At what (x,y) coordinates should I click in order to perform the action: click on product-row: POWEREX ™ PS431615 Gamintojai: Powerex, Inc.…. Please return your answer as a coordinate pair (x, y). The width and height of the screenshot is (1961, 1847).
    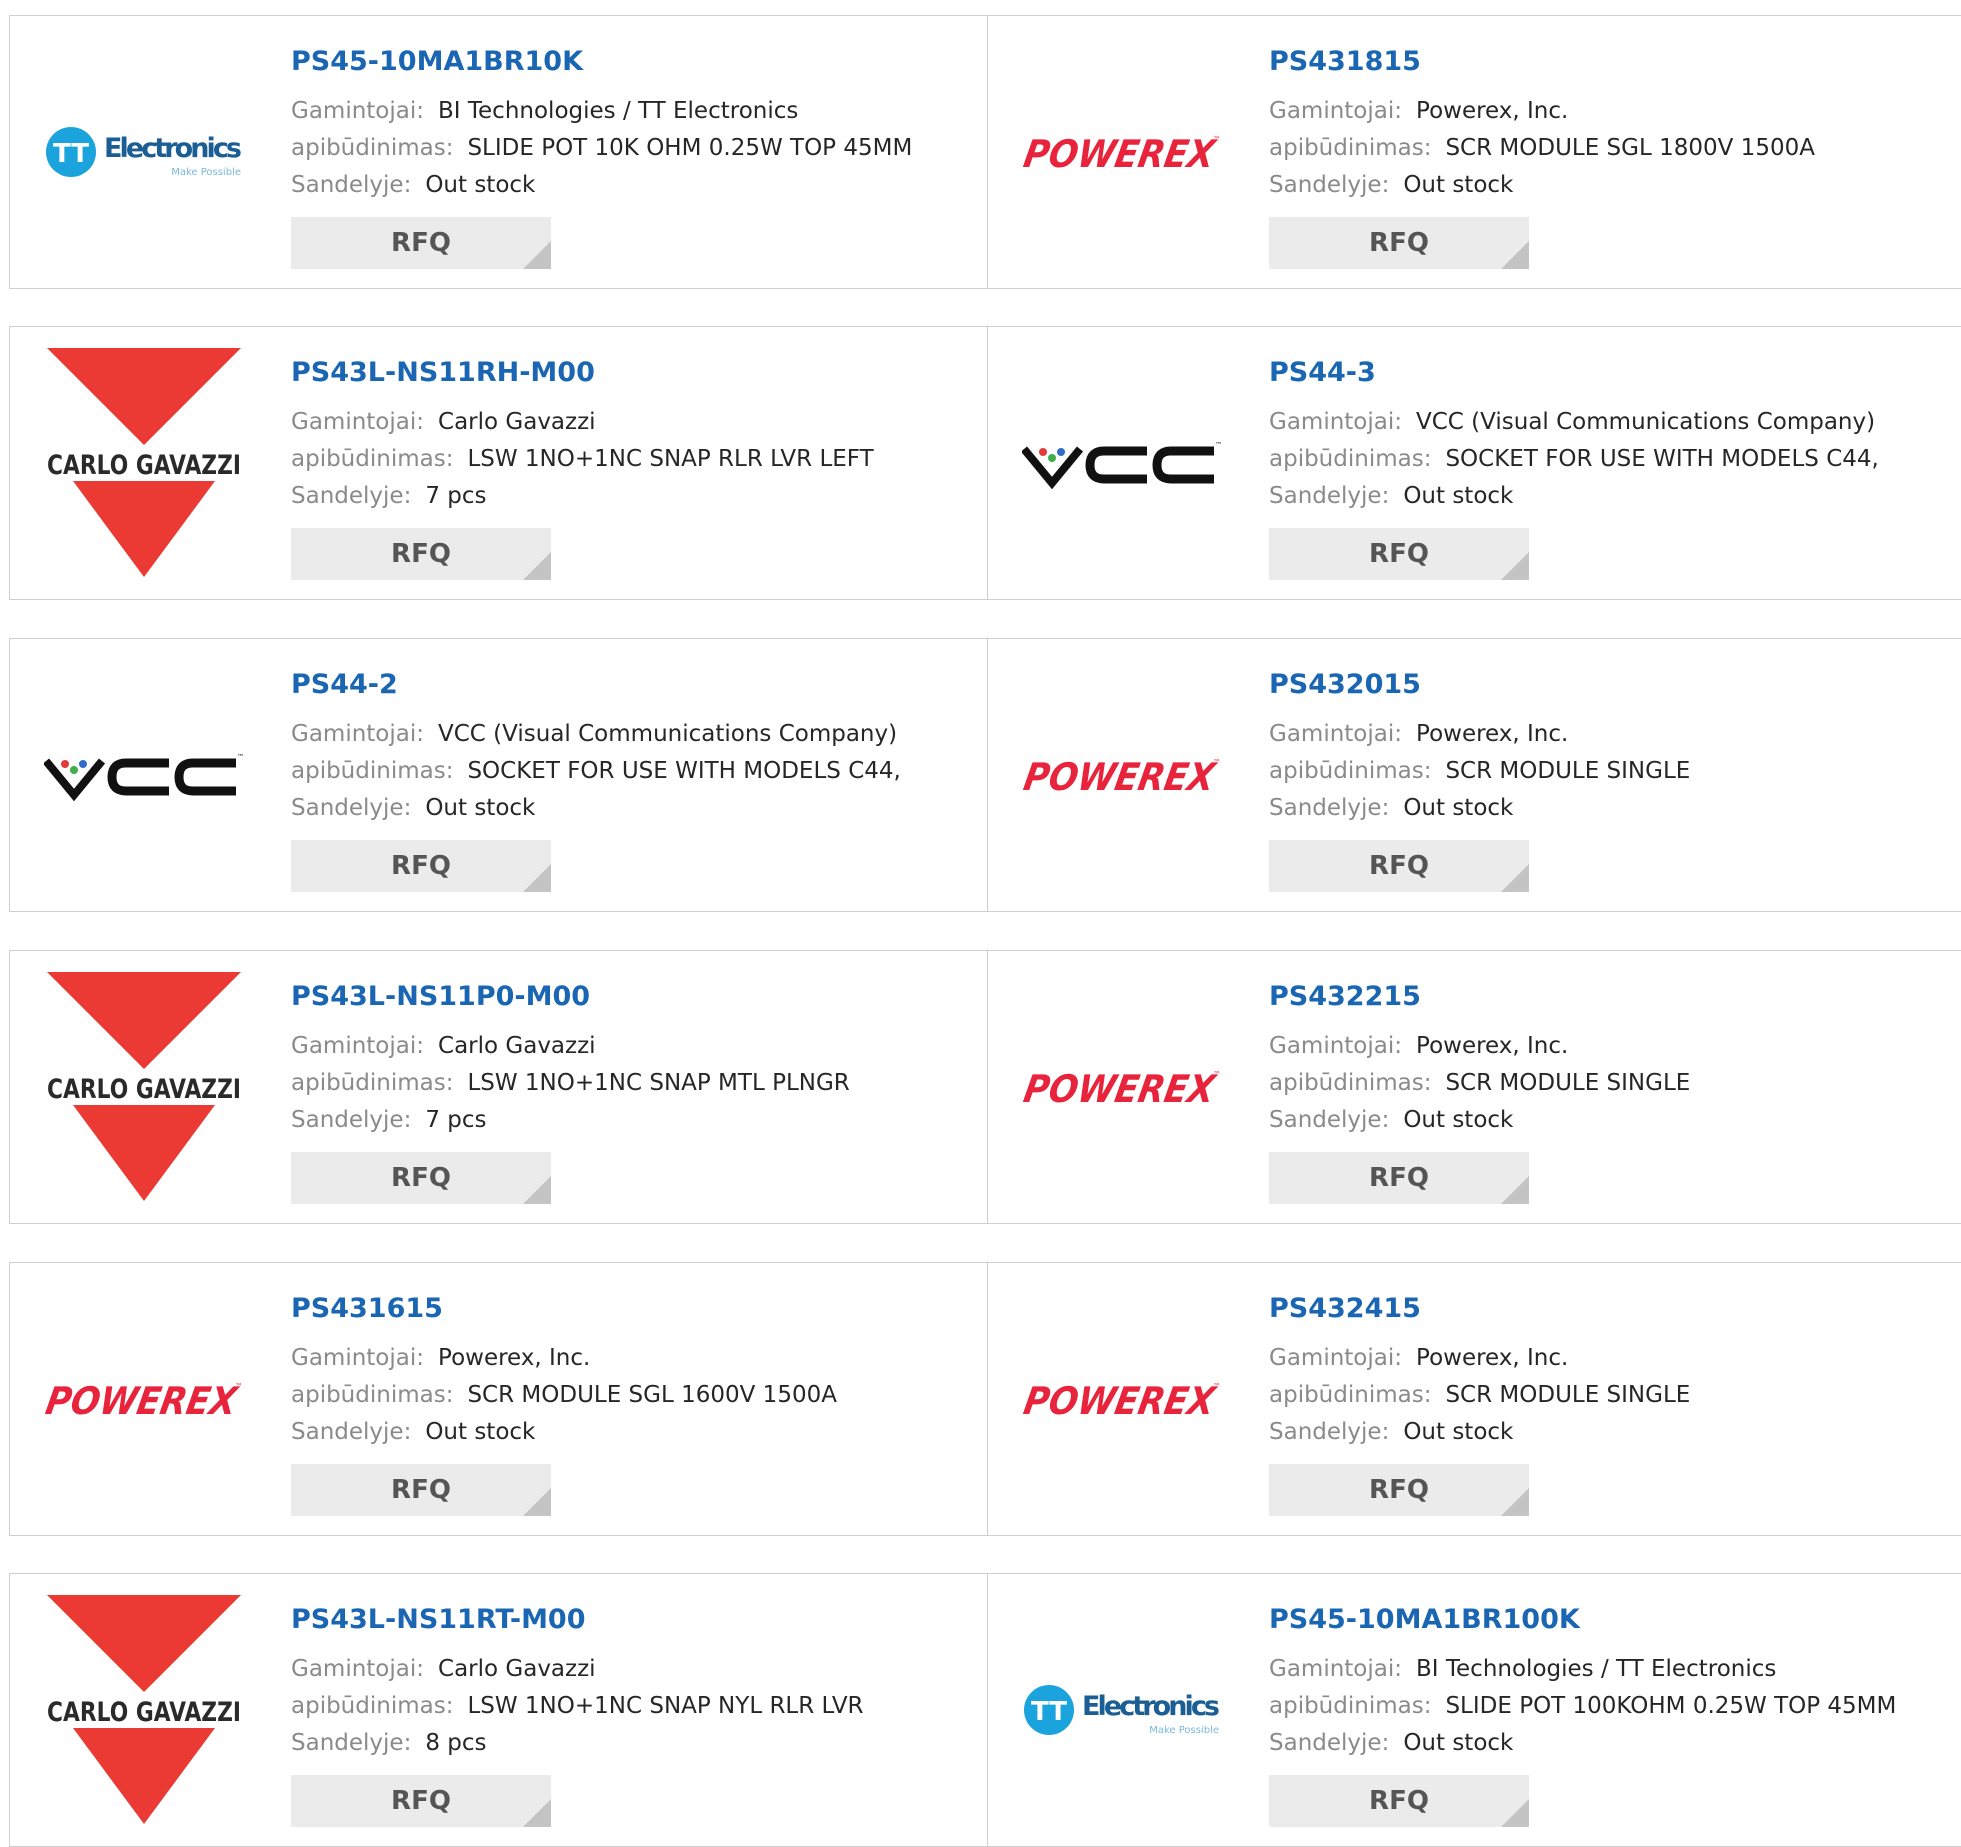
    Looking at the image, I should click on (985, 1399).